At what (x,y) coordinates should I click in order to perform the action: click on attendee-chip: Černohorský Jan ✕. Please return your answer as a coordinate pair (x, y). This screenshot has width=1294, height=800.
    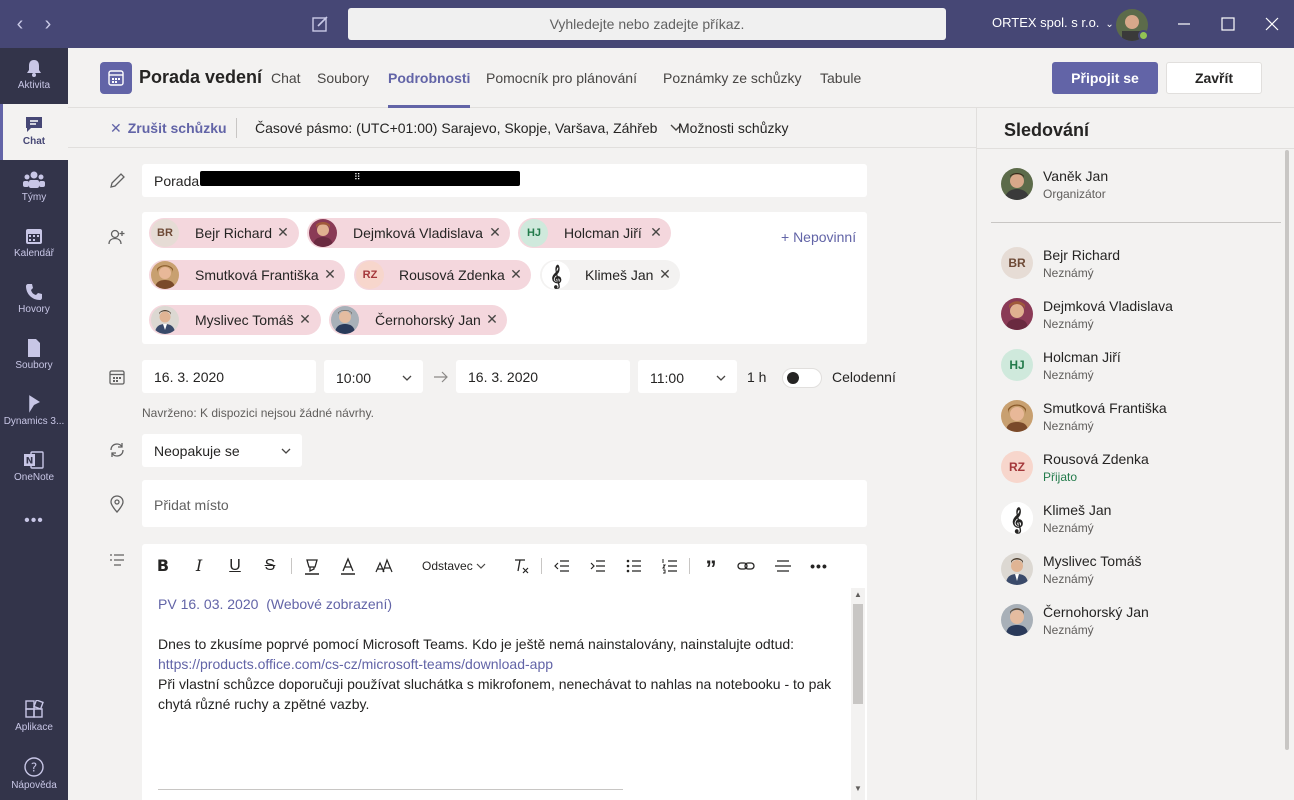
    Looking at the image, I should click on (418, 320).